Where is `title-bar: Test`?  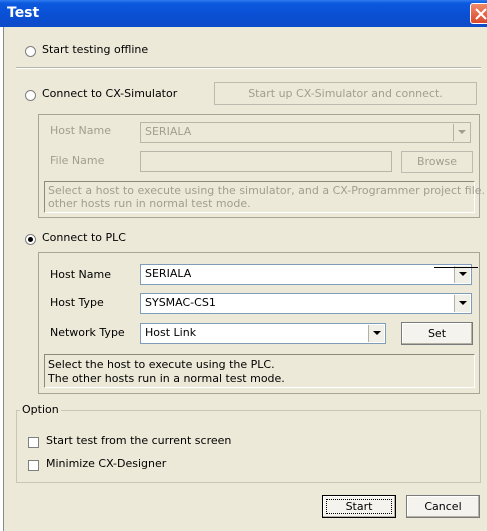
title-bar: Test is located at coordinates (243, 13).